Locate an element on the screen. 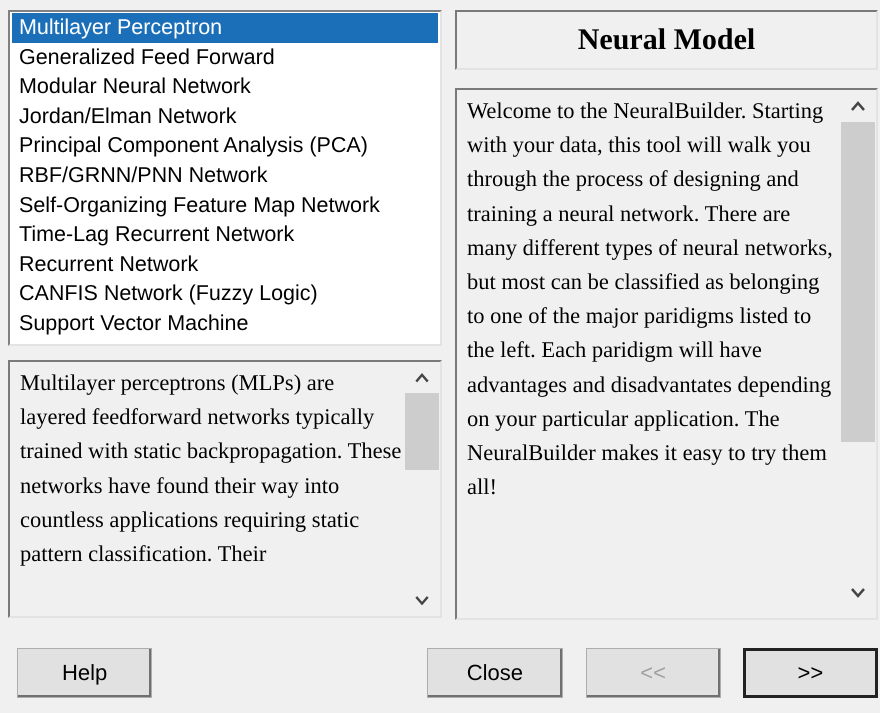 This screenshot has width=880, height=713. model-list-item: RBF/GRNN/PNN Network is located at coordinates (225, 175).